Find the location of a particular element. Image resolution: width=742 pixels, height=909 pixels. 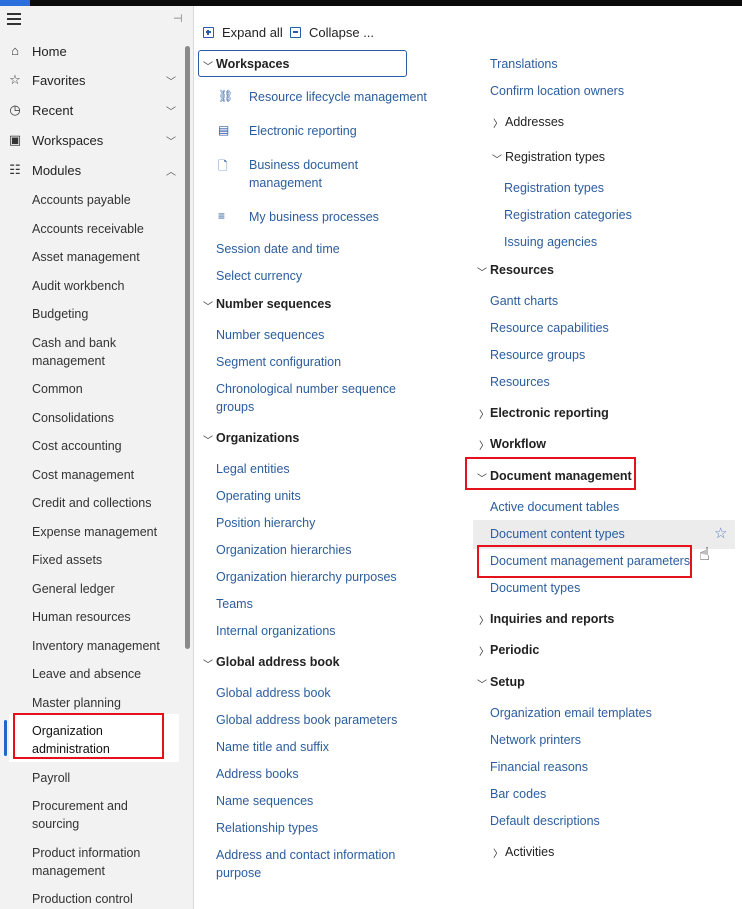

module-inventory-management: Inventory management is located at coordinates (102, 646).